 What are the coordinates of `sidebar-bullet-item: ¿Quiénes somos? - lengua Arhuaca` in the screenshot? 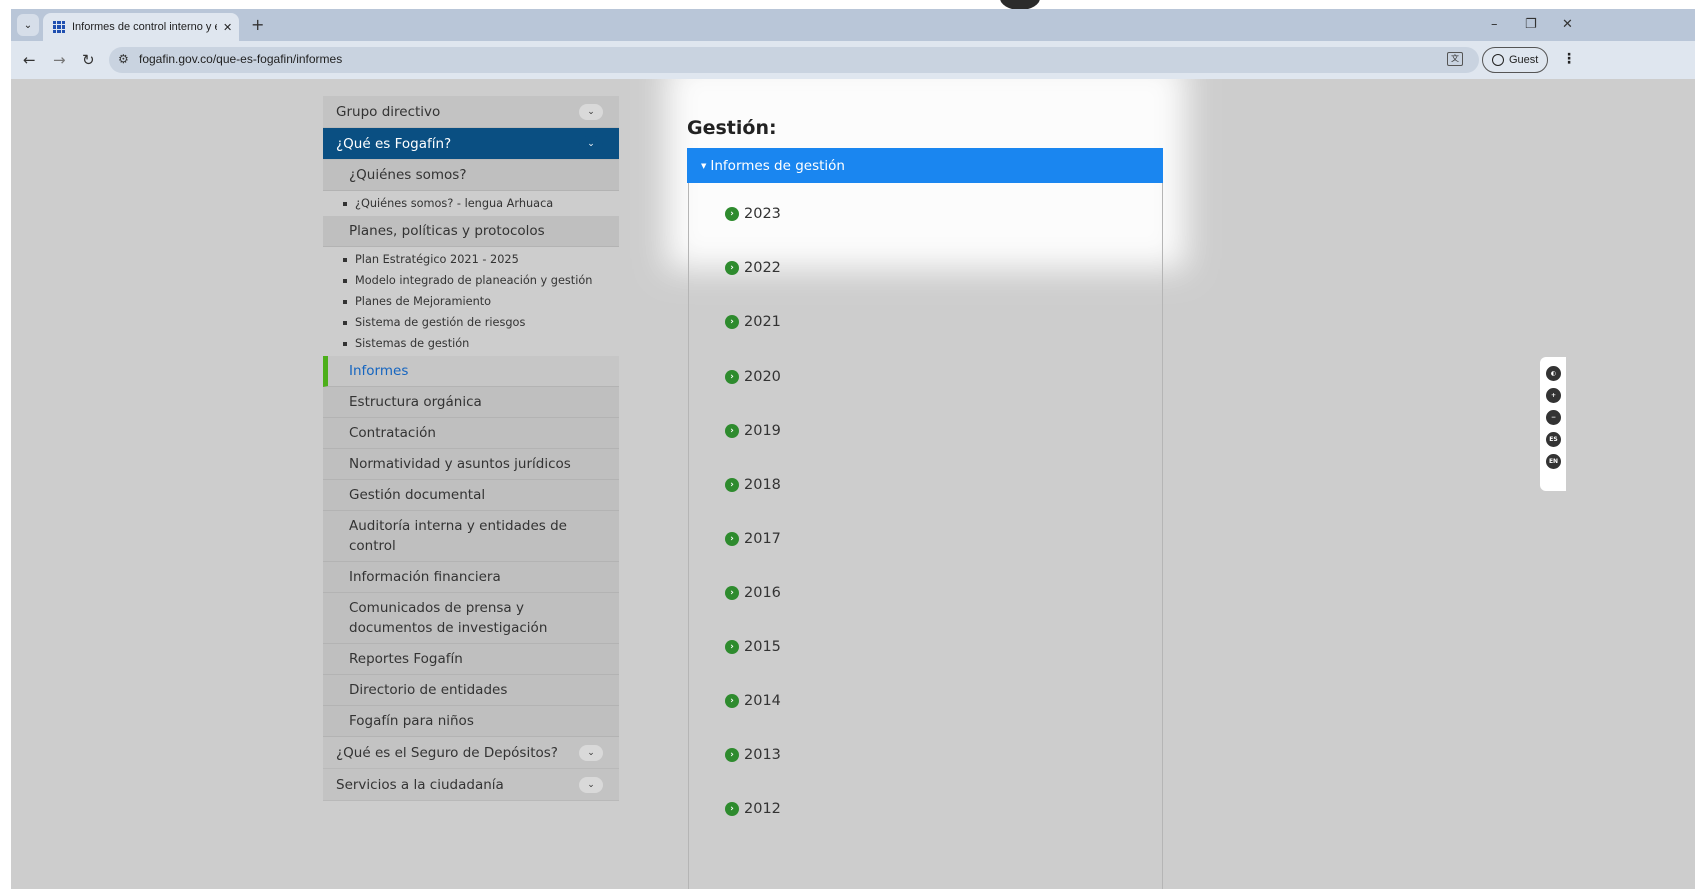 It's located at (481, 203).